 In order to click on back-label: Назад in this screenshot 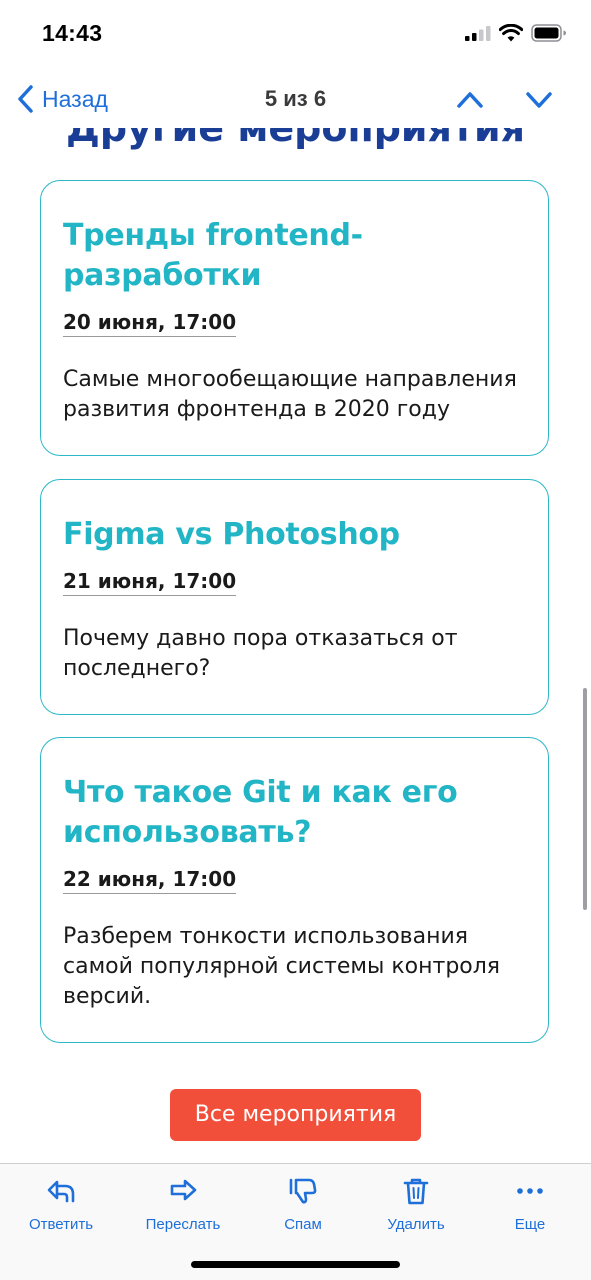, I will do `click(75, 98)`.